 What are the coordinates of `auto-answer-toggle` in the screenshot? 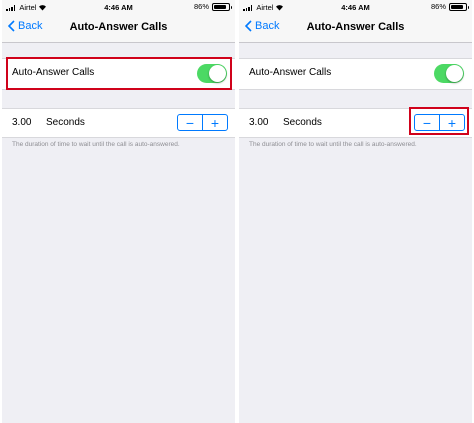 It's located at (449, 73).